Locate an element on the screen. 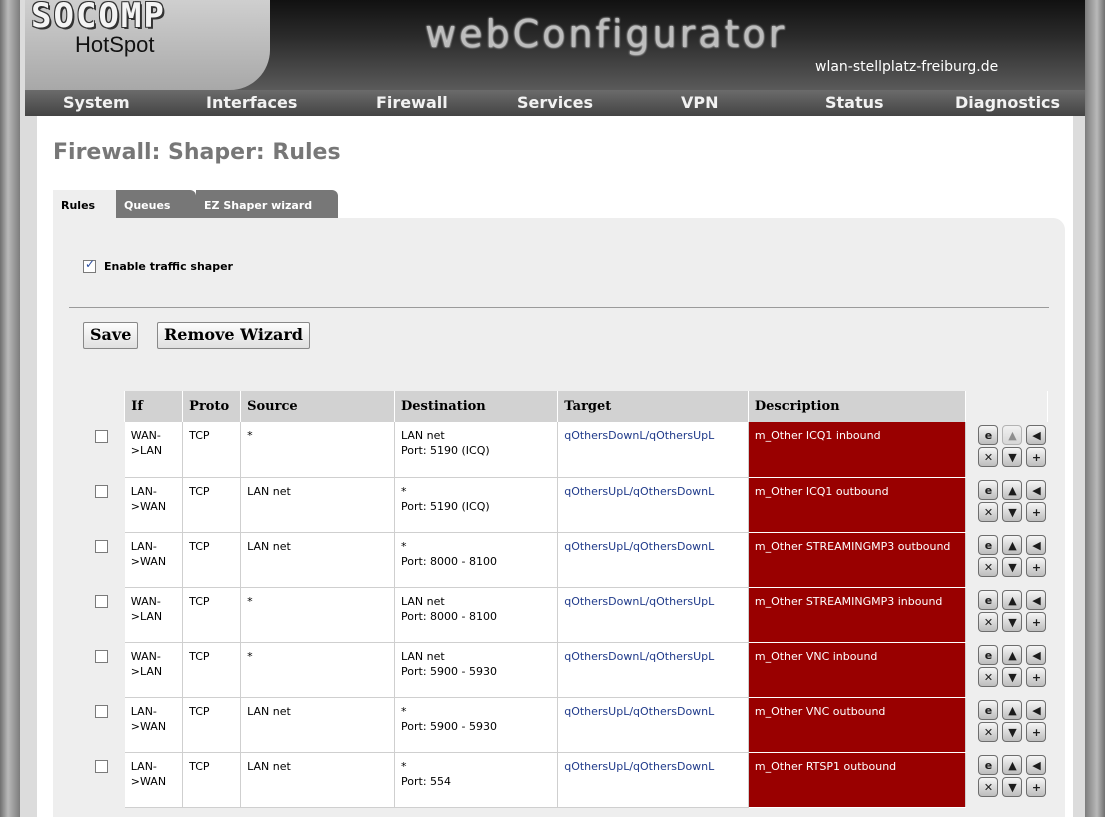 This screenshot has width=1105, height=817. nav-firewall: Firewall is located at coordinates (412, 102).